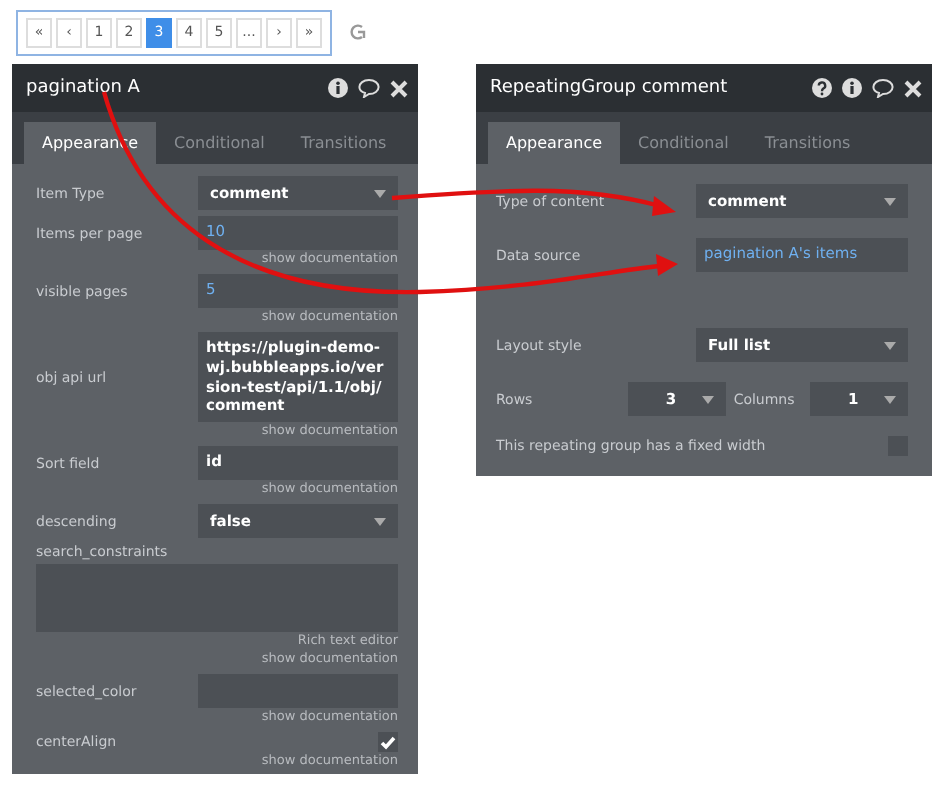 The width and height of the screenshot is (948, 812). What do you see at coordinates (609, 88) in the screenshot?
I see `panel-title: RepeatingGroup comment` at bounding box center [609, 88].